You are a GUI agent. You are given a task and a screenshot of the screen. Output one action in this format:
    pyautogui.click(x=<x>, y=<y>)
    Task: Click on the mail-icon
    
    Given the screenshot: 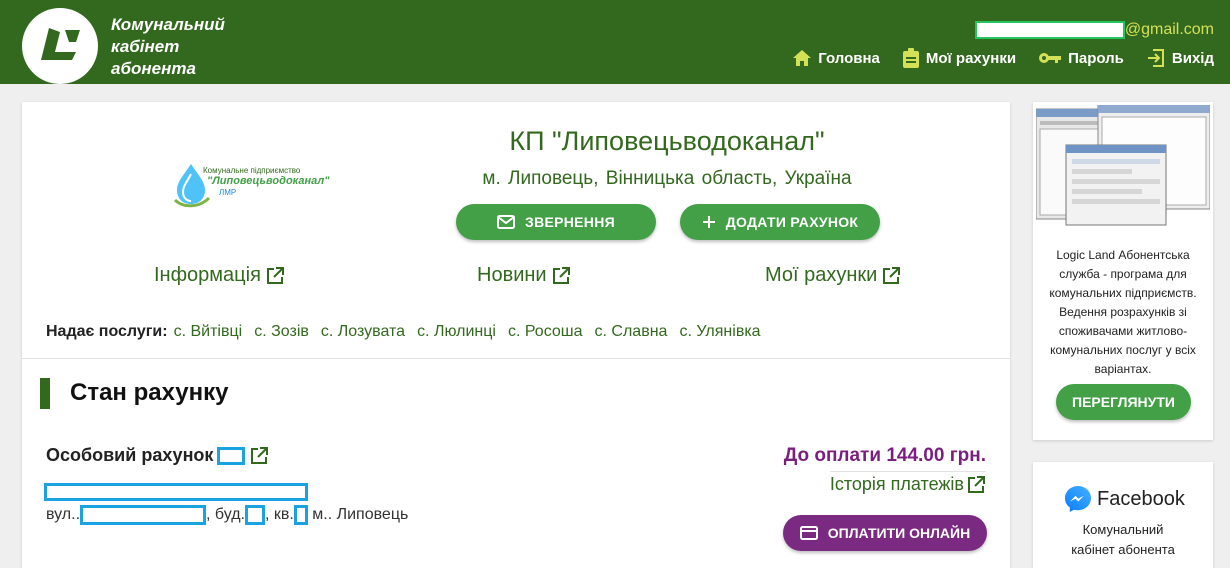 What is the action you would take?
    pyautogui.click(x=506, y=222)
    